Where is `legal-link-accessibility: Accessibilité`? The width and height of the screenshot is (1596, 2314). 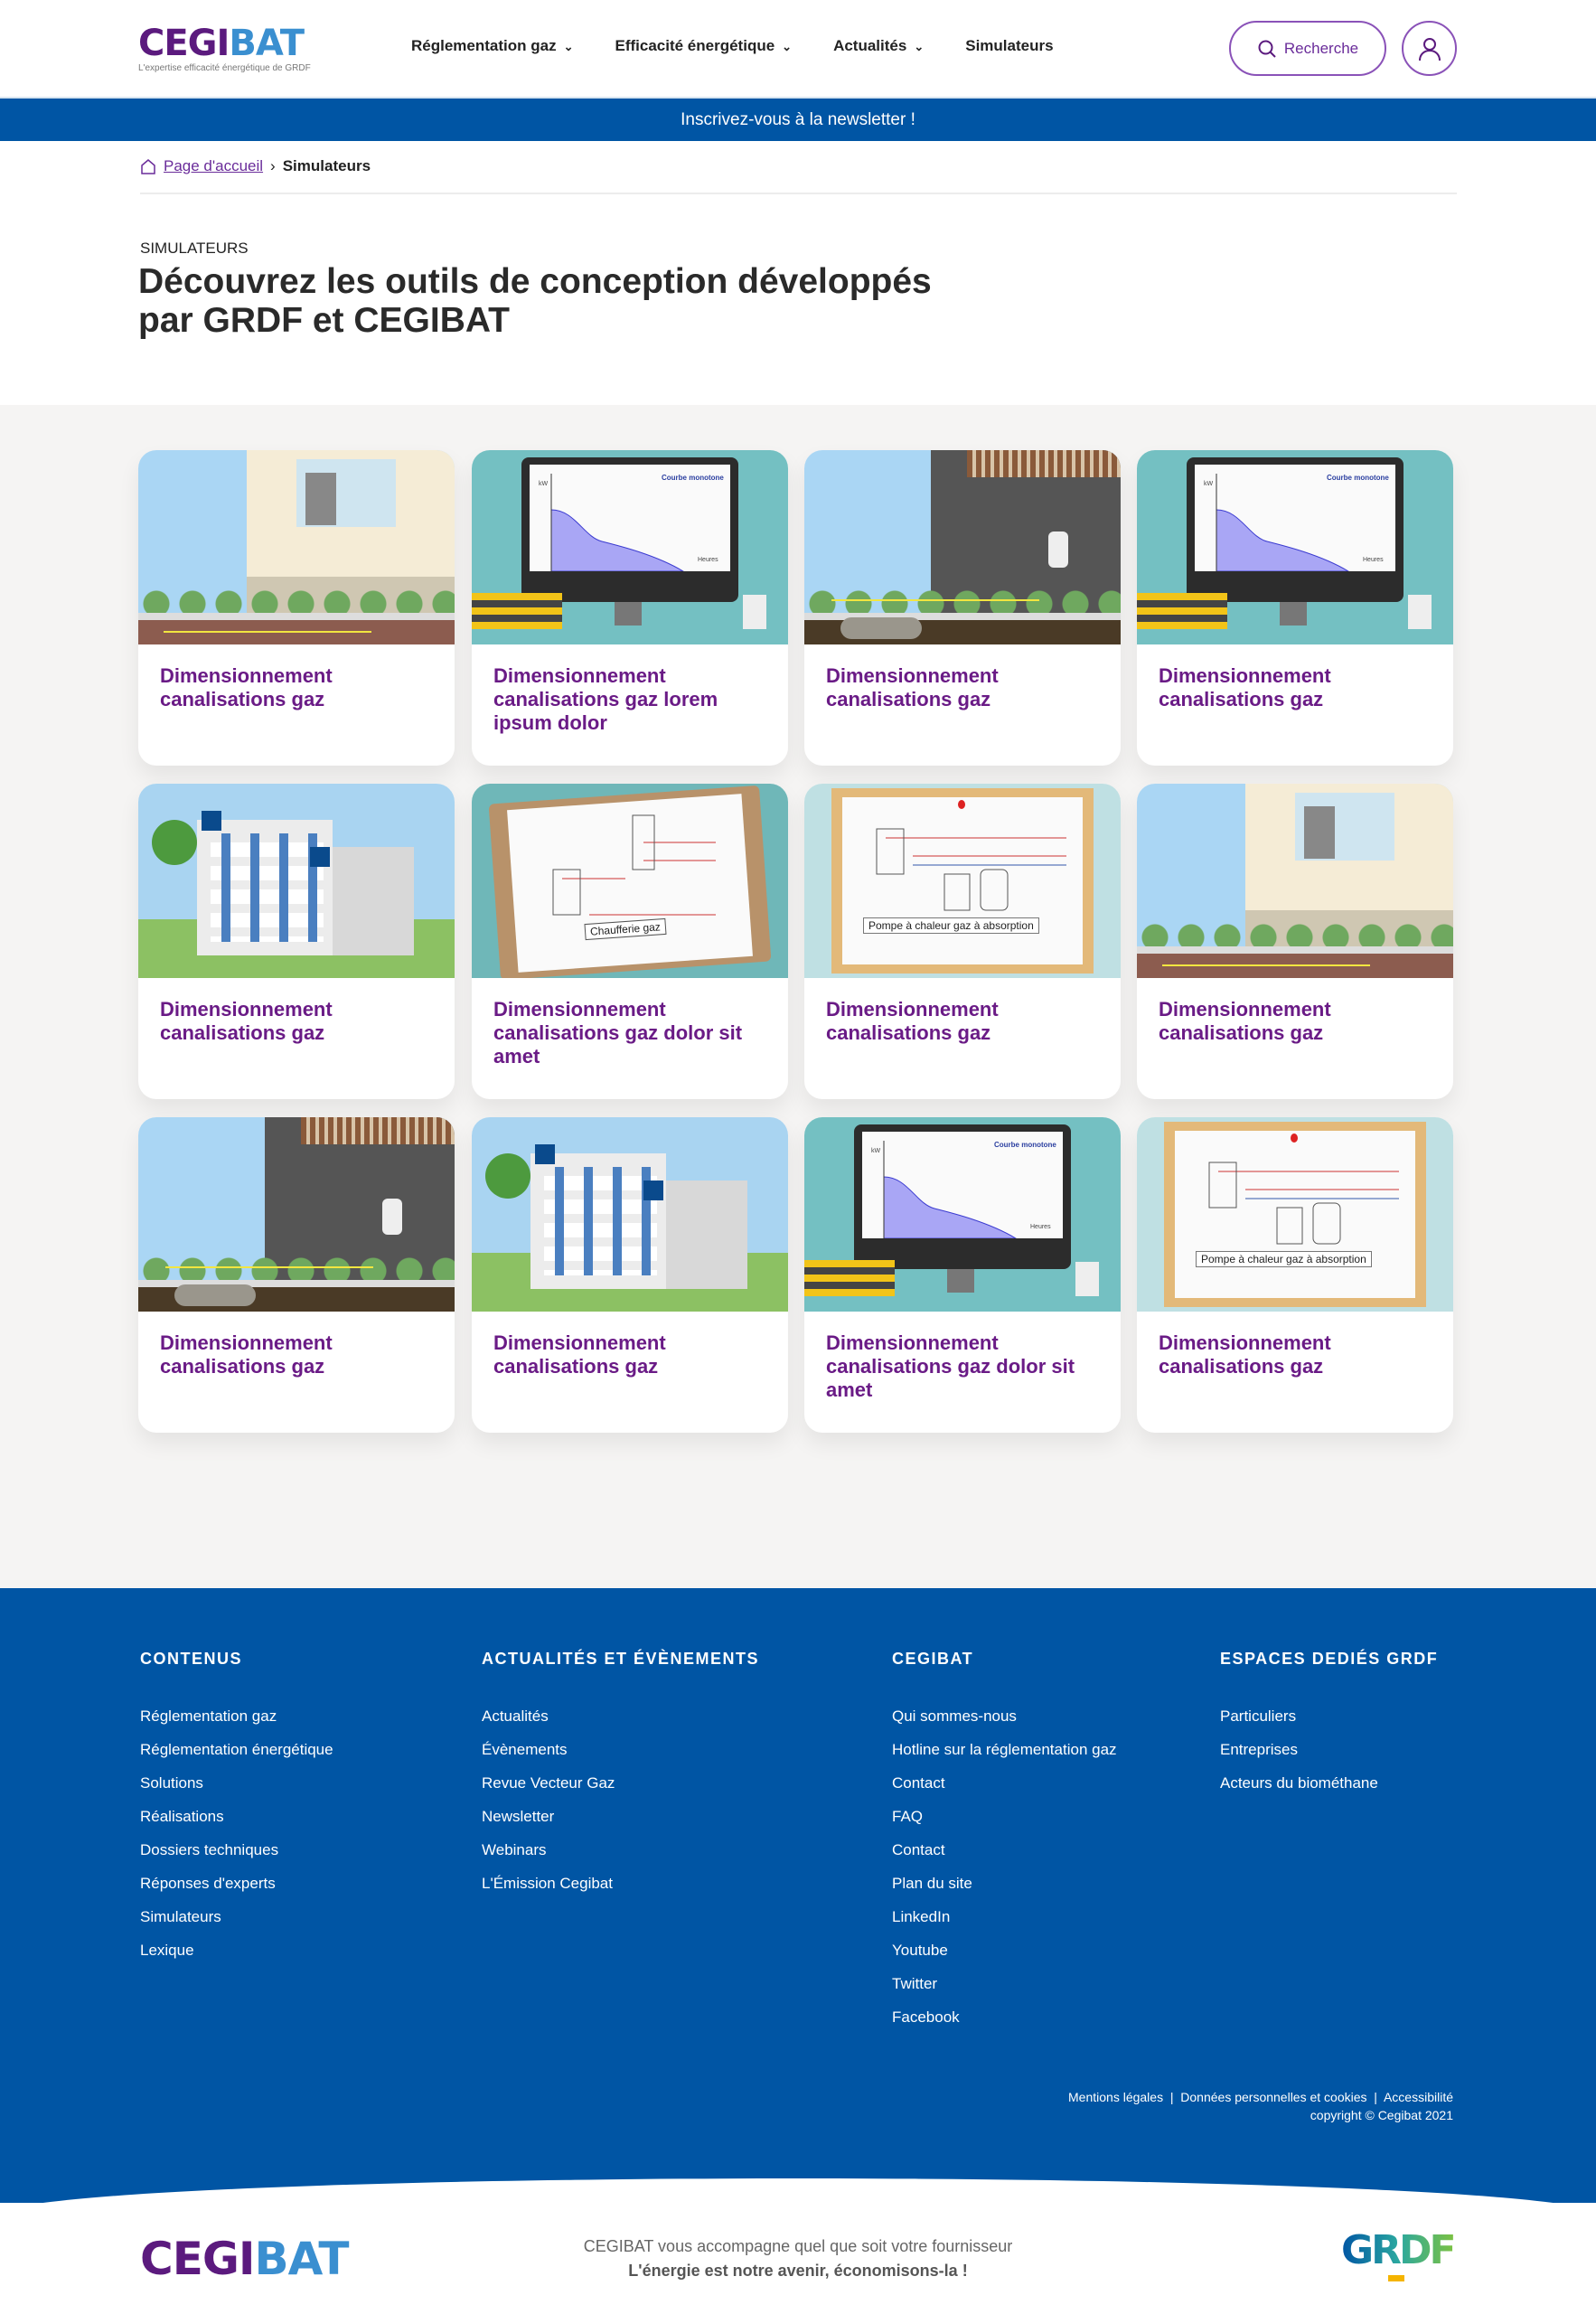
legal-link-accessibility: Accessibilité is located at coordinates (1418, 2097).